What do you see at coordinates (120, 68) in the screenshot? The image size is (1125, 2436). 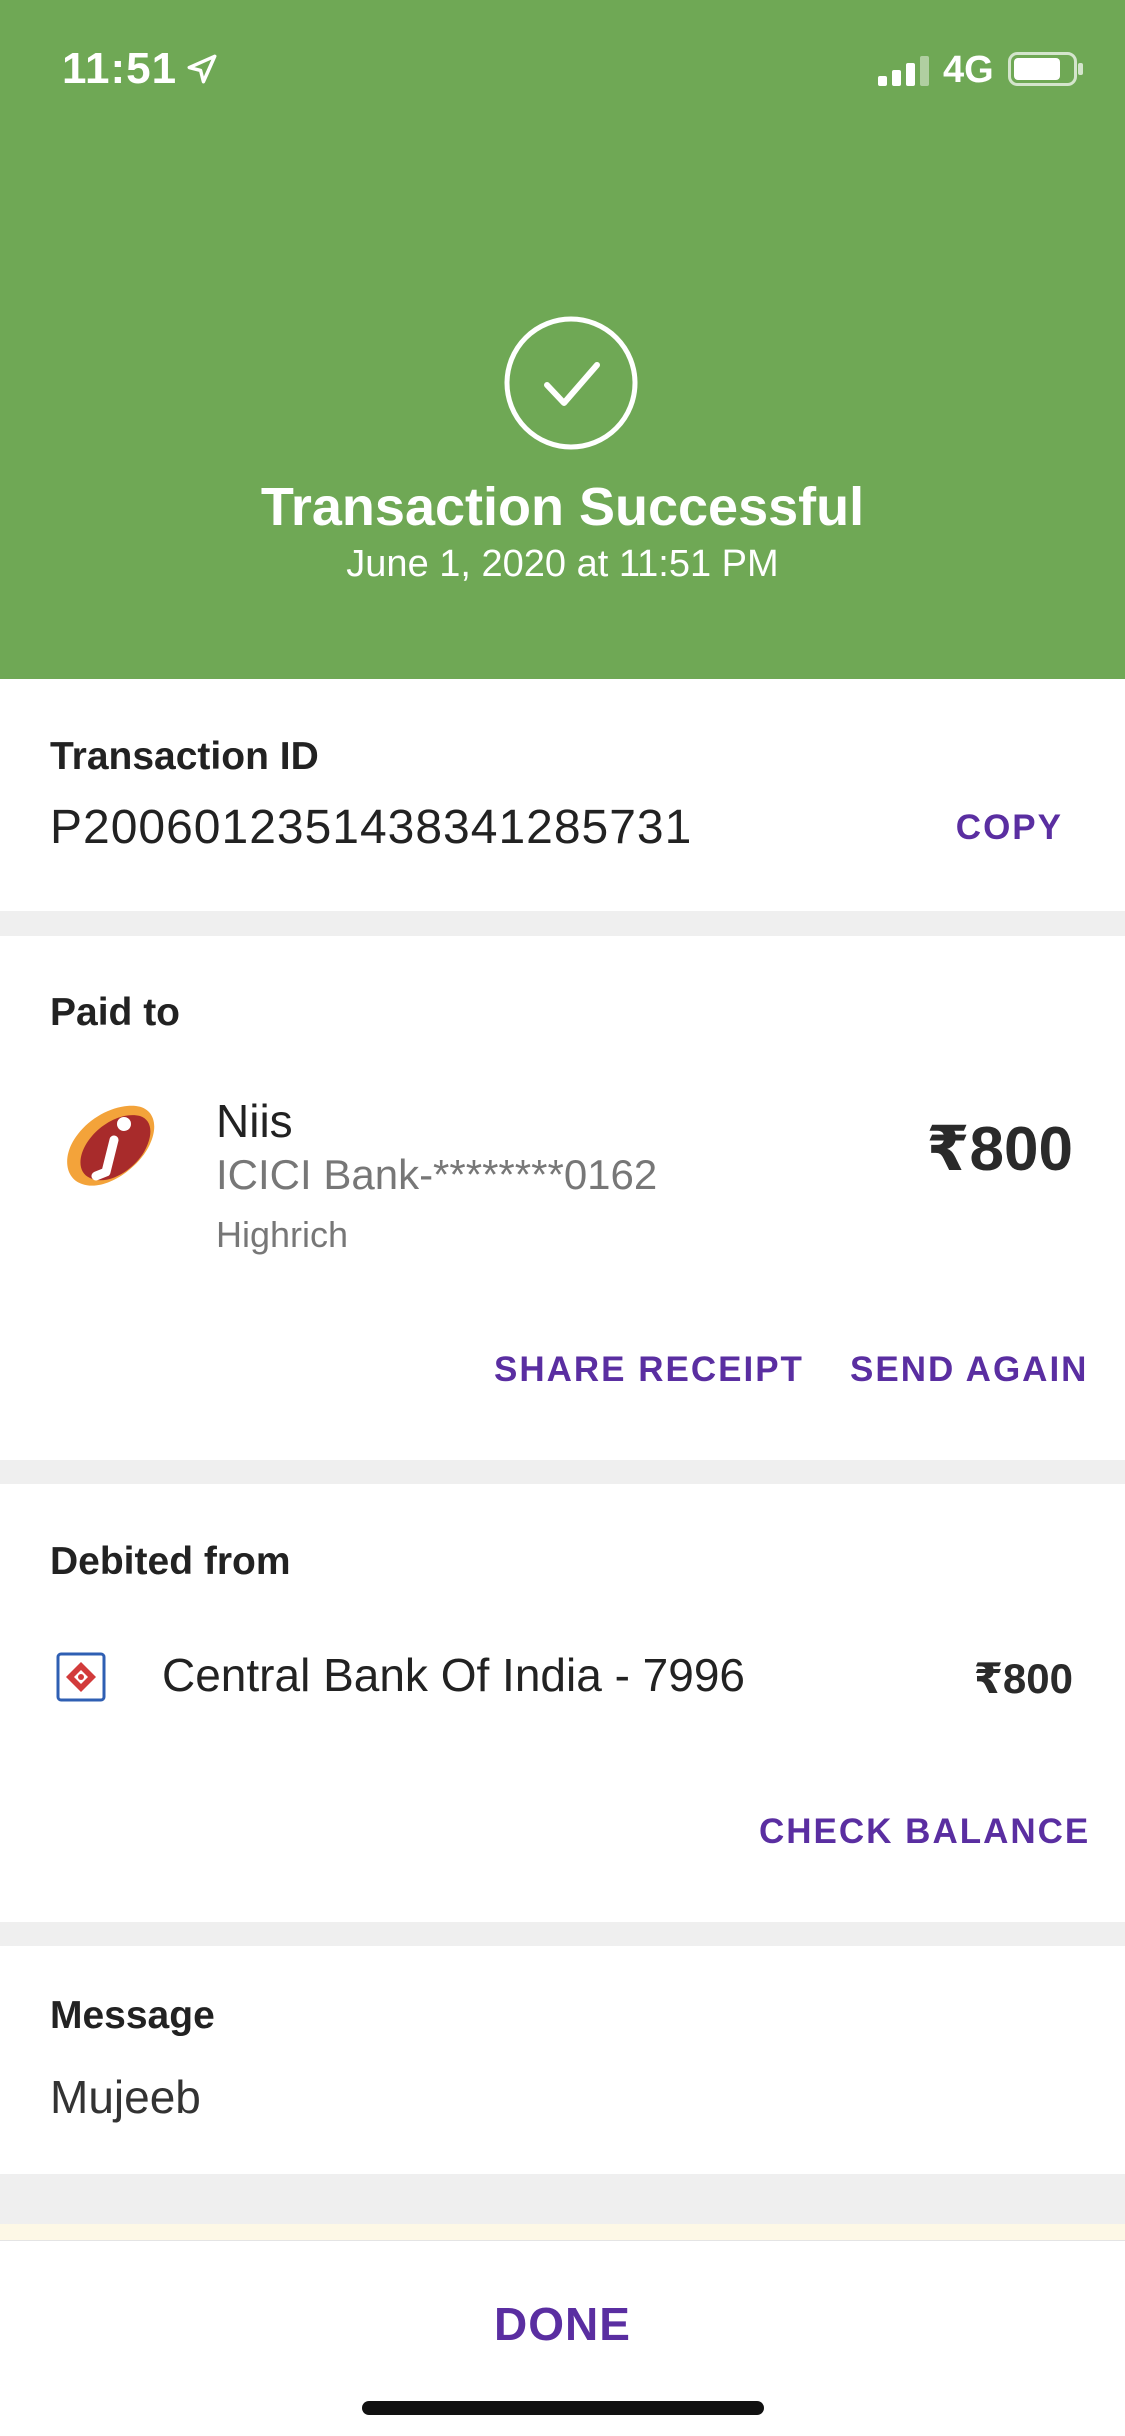 I see `status-time: 11:51` at bounding box center [120, 68].